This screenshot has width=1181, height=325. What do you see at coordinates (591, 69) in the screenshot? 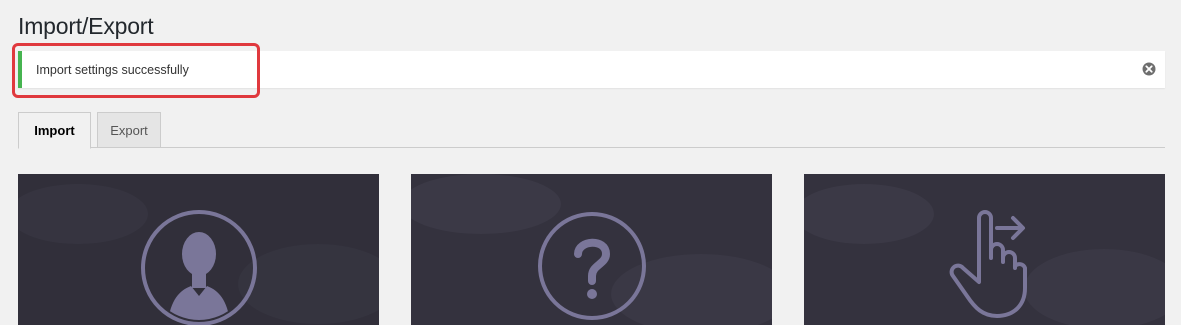
I see `success-notice: Import settings successfully` at bounding box center [591, 69].